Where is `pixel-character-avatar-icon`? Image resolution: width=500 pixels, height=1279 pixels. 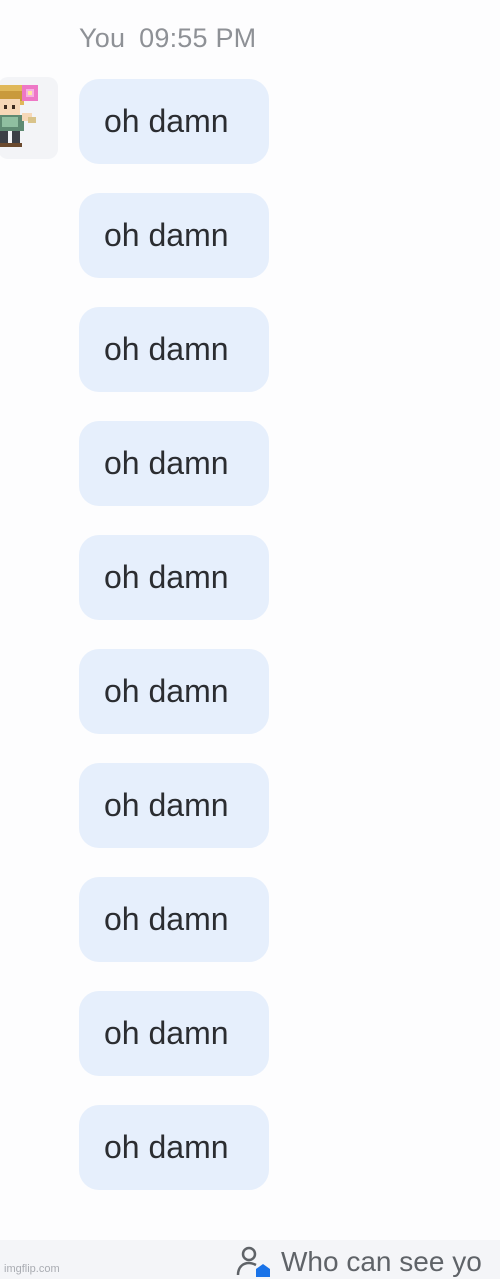 pixel-character-avatar-icon is located at coordinates (19, 116).